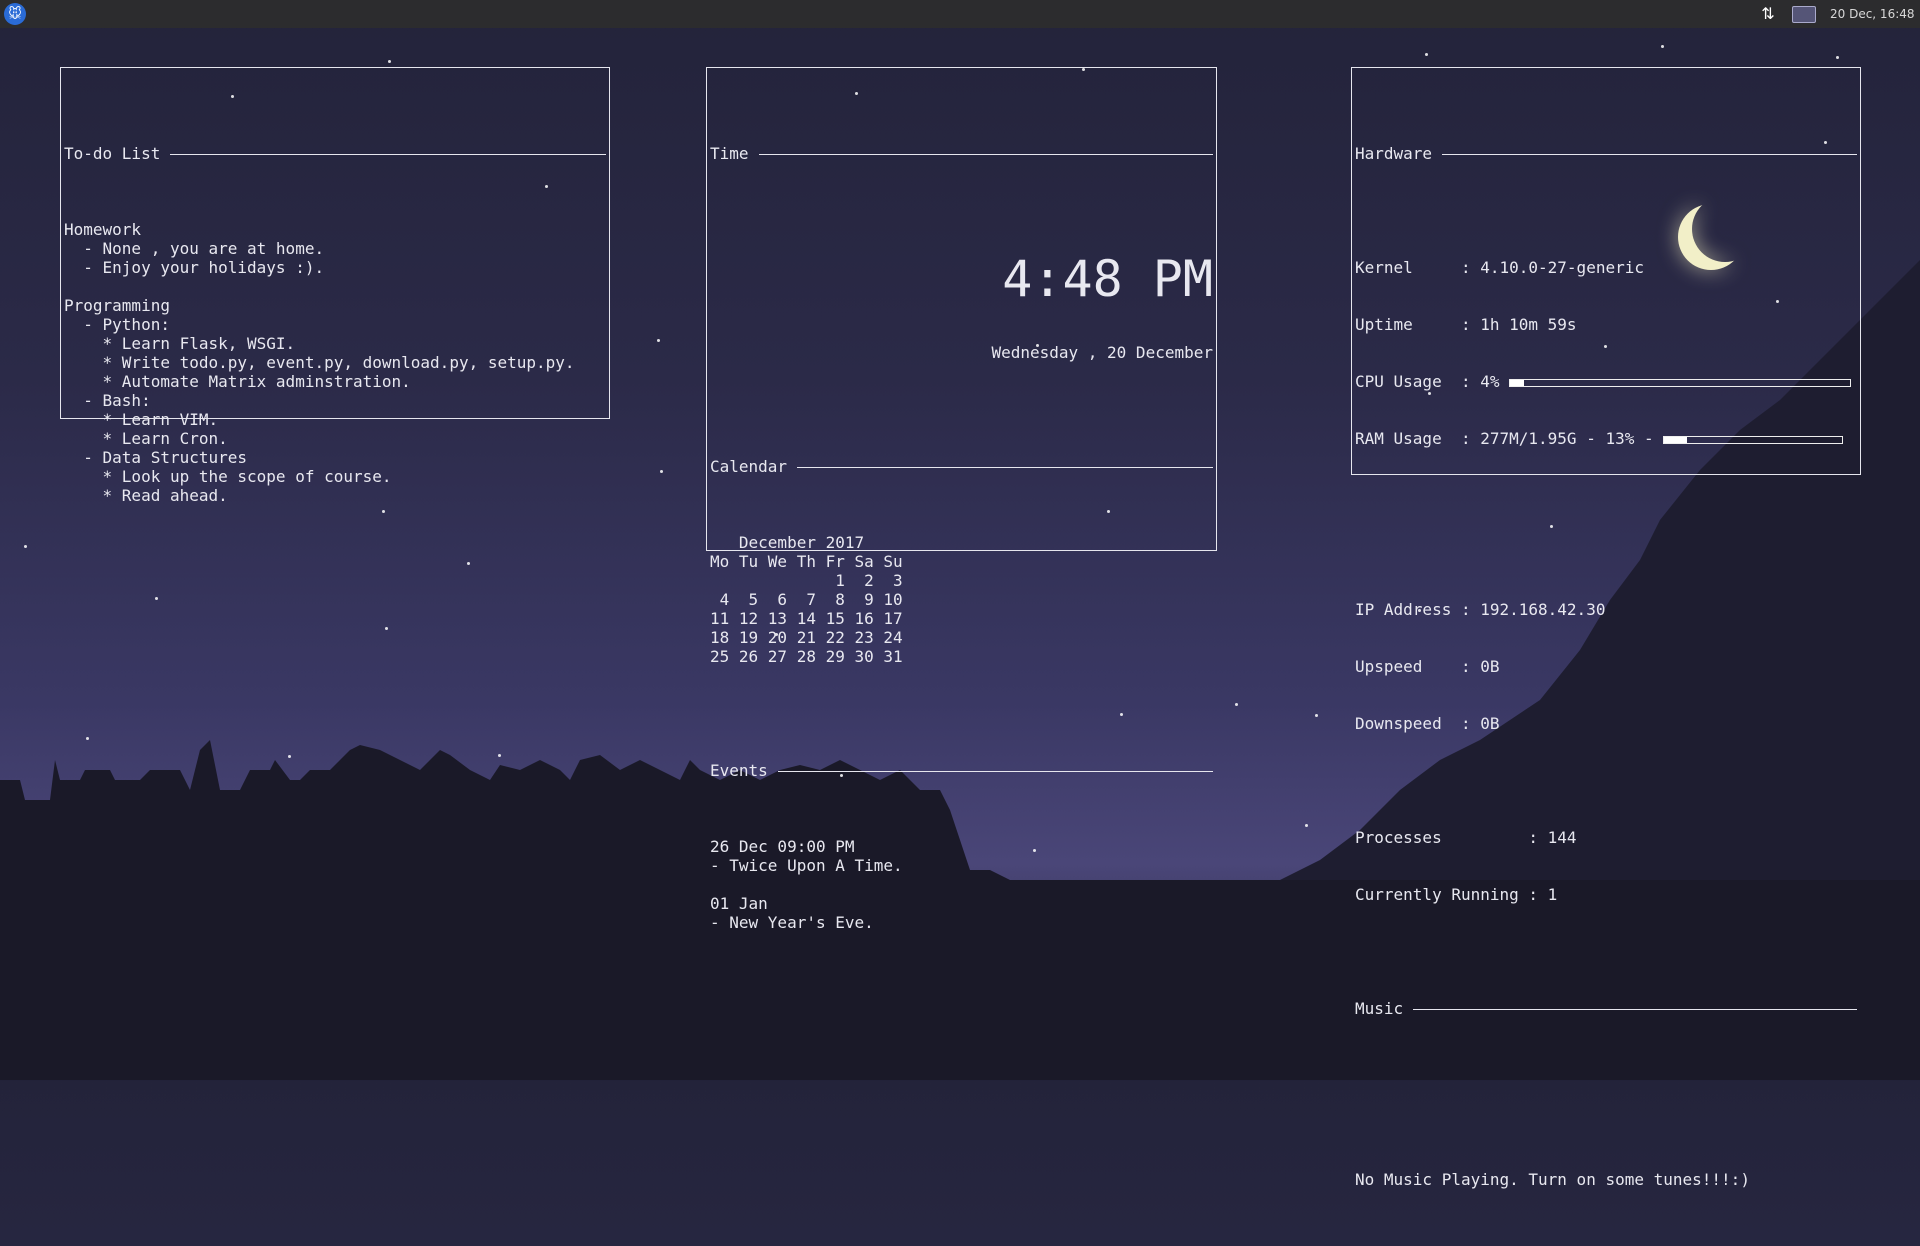  I want to click on todo-header: To-do List, so click(335, 153).